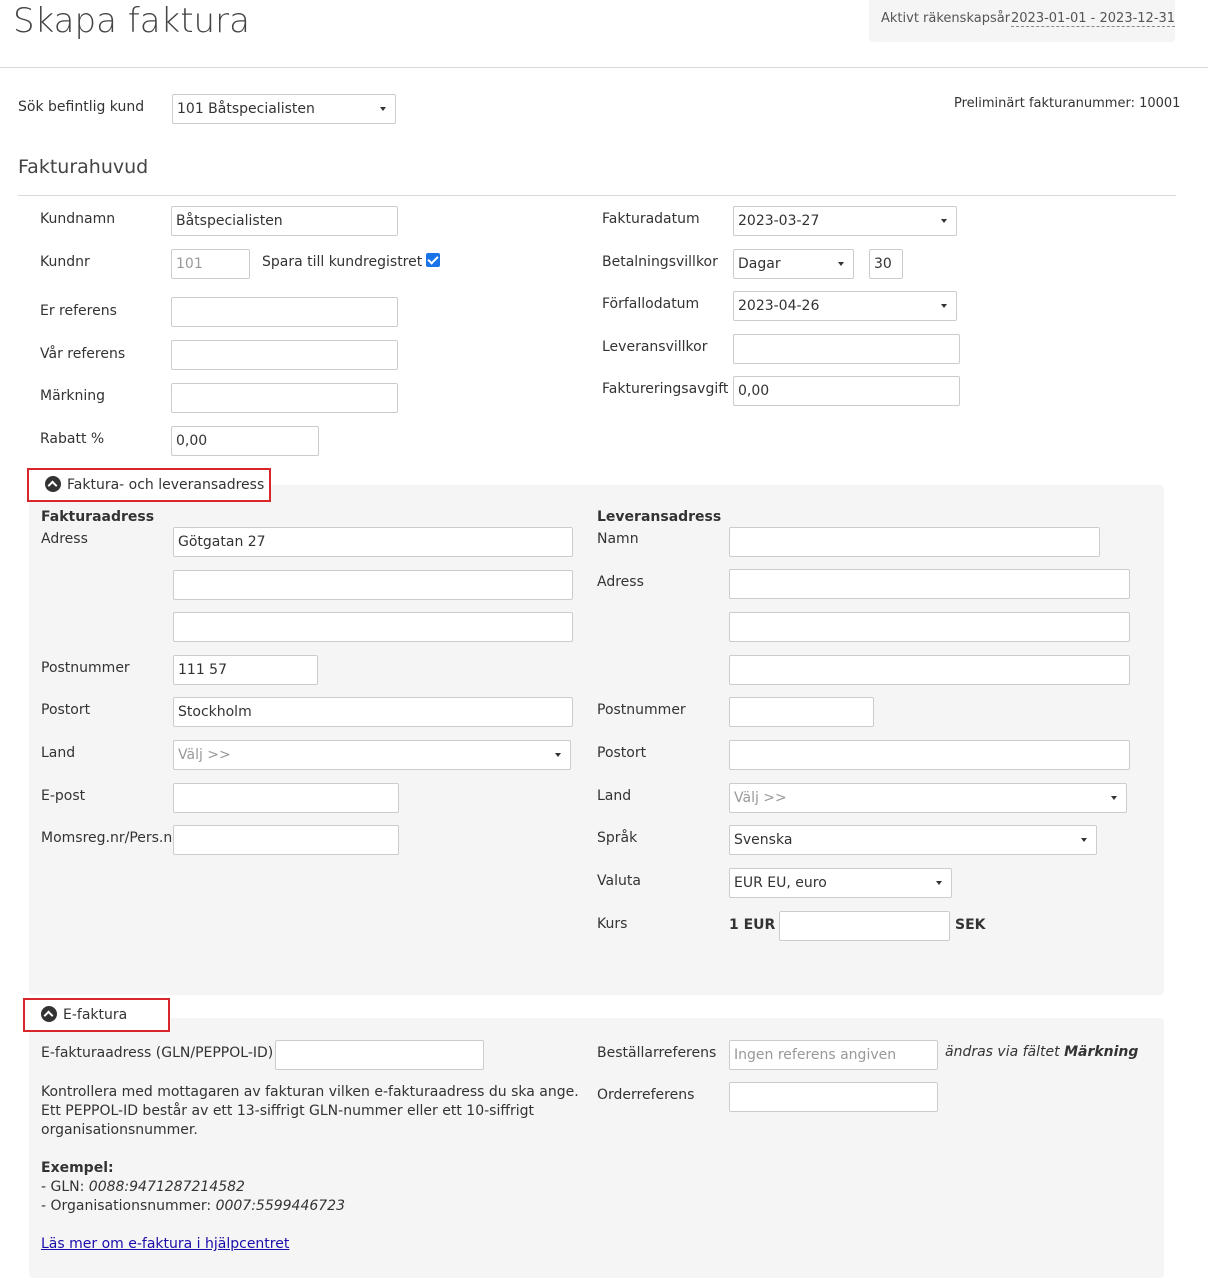  I want to click on billing-country-placeholder: Välj >>, so click(204, 755).